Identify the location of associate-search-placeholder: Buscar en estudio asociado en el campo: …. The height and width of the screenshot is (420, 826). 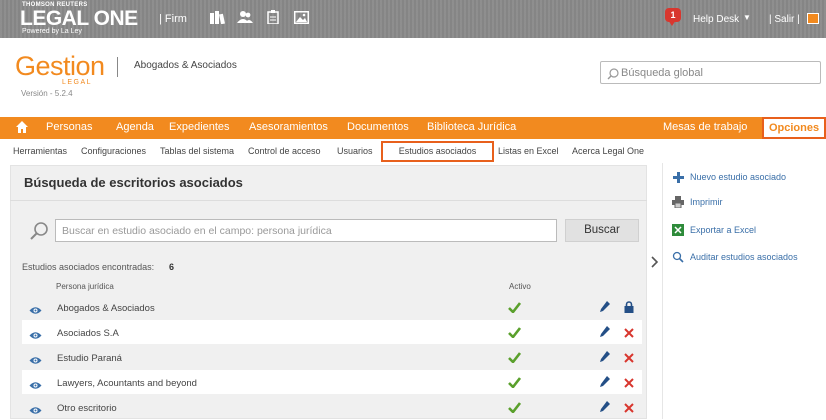
(197, 231).